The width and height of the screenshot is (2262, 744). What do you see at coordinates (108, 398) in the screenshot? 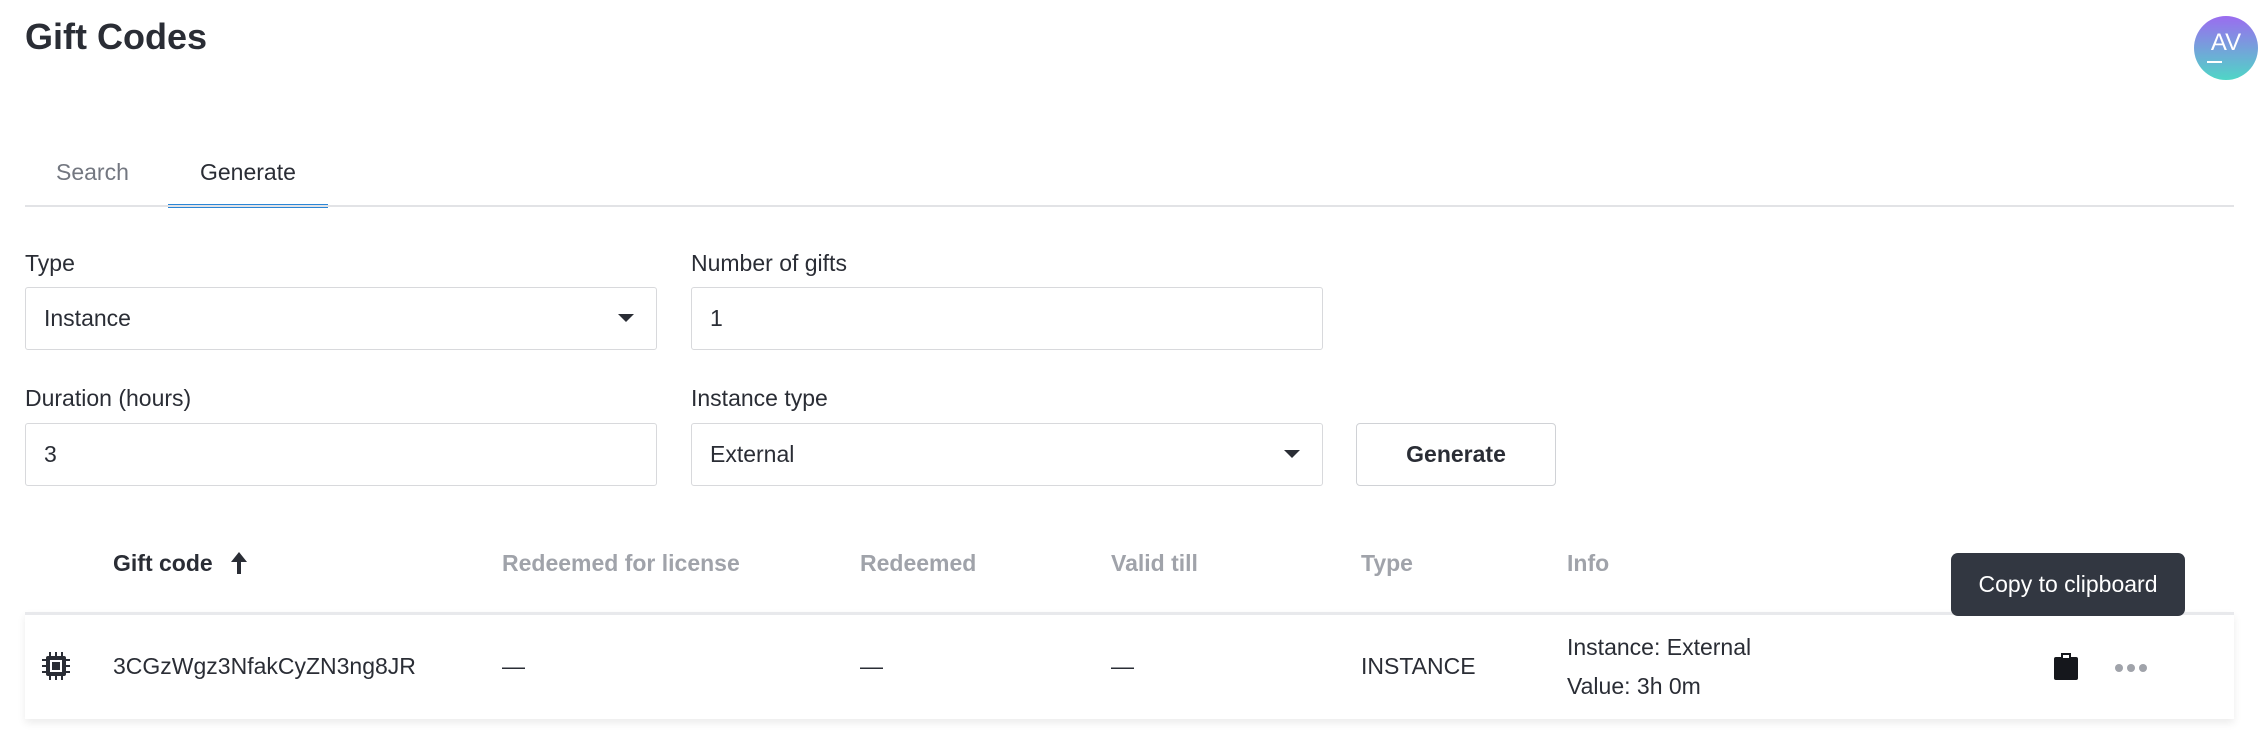
I see `duration-label: Duration (hours)` at bounding box center [108, 398].